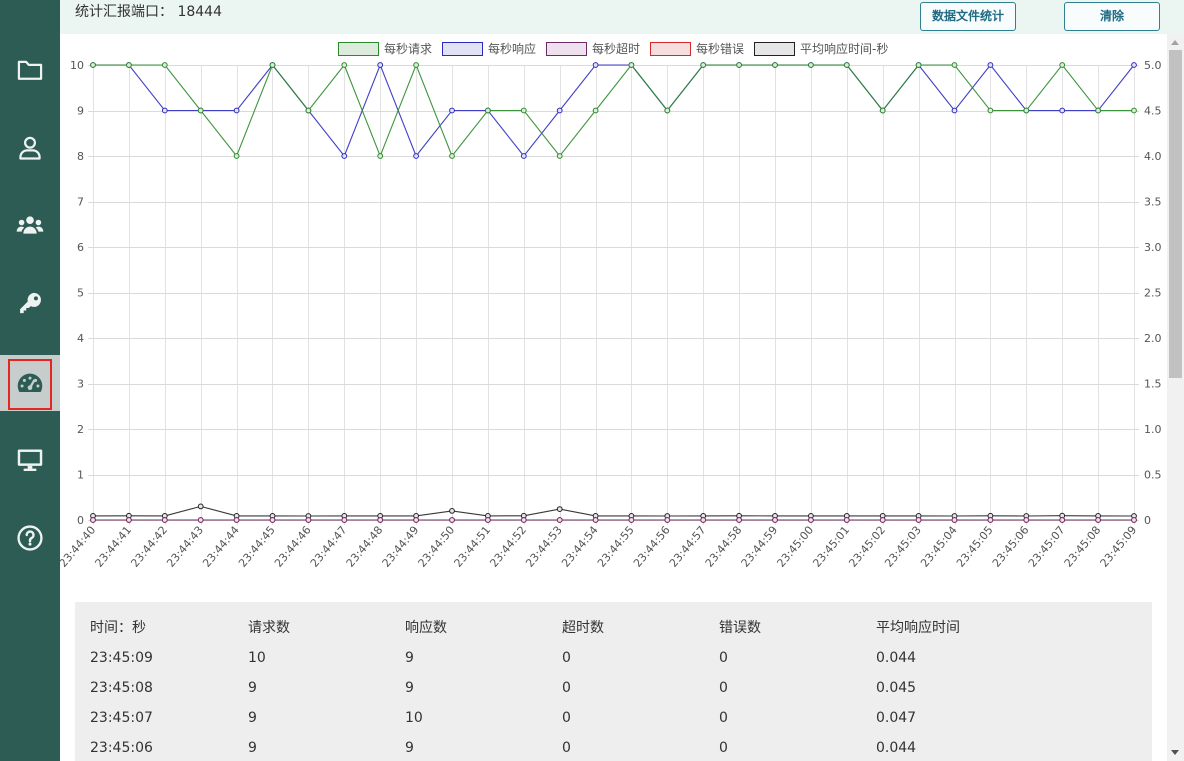  Describe the element at coordinates (1147, 520) in the screenshot. I see `y-right-tick-label: 0` at that location.